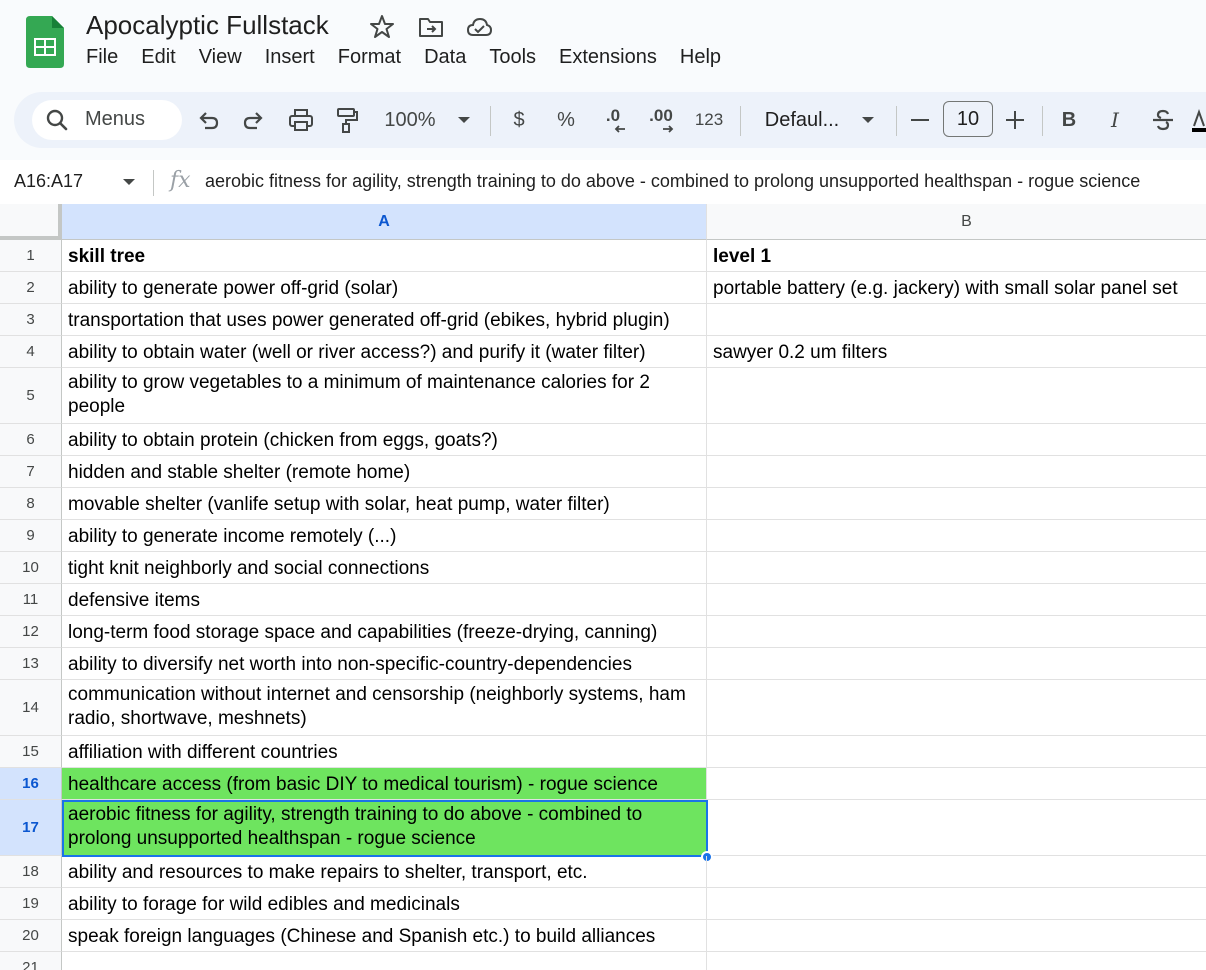 The image size is (1206, 970). I want to click on row-header: 7, so click(31, 472).